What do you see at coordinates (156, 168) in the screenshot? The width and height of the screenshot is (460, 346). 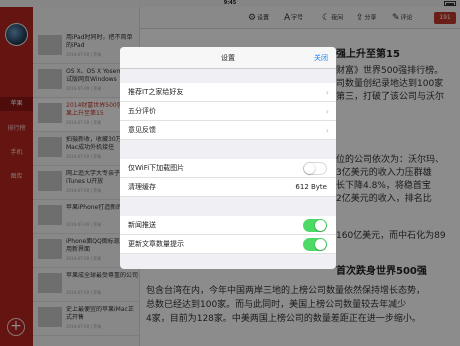 I see `wifi-images-label: 仅WiFi下加载图片` at bounding box center [156, 168].